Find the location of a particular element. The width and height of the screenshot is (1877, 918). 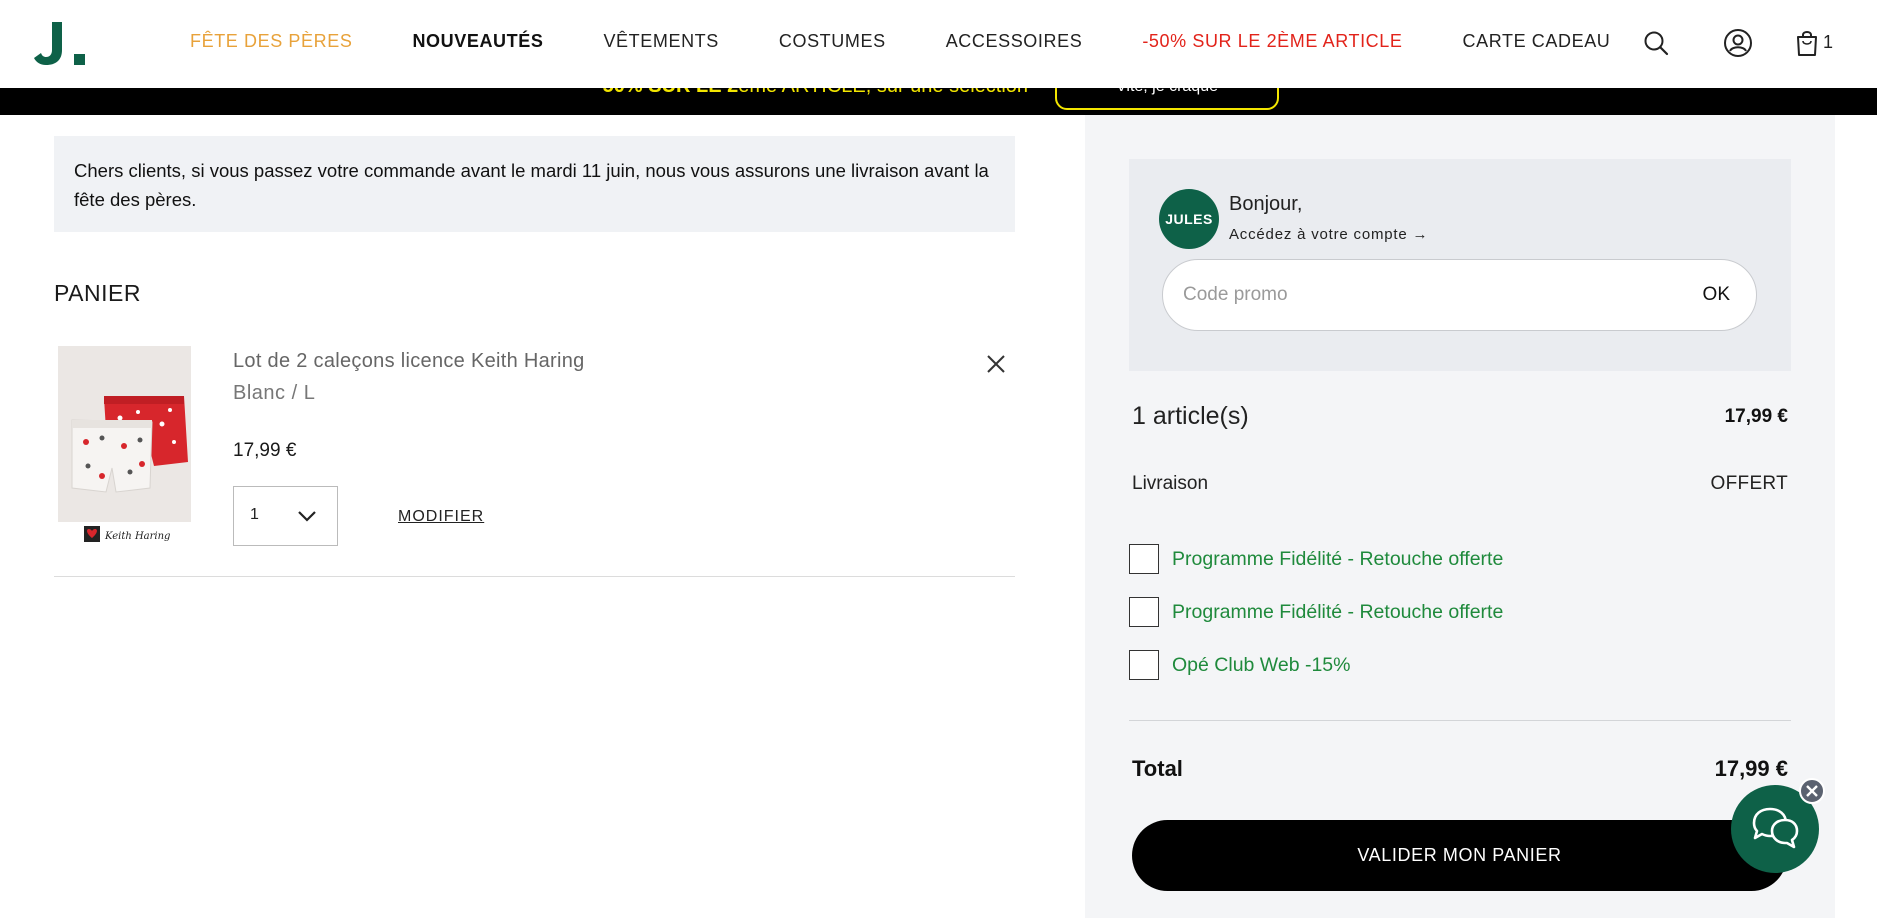

delivery-label: Livraison is located at coordinates (1170, 483).